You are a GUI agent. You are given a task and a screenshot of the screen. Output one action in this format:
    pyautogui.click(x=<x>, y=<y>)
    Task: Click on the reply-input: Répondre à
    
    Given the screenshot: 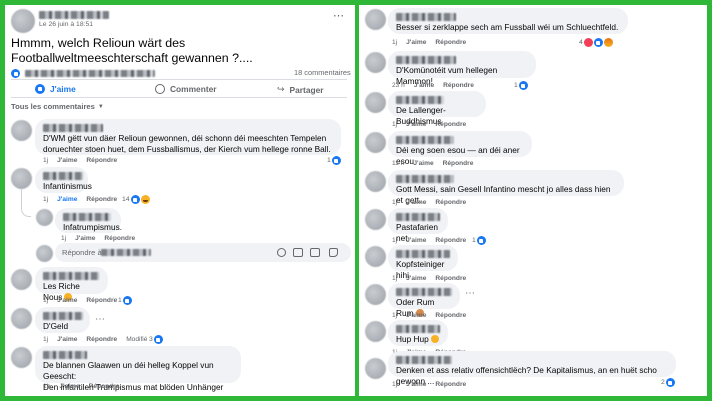 What is the action you would take?
    pyautogui.click(x=203, y=252)
    